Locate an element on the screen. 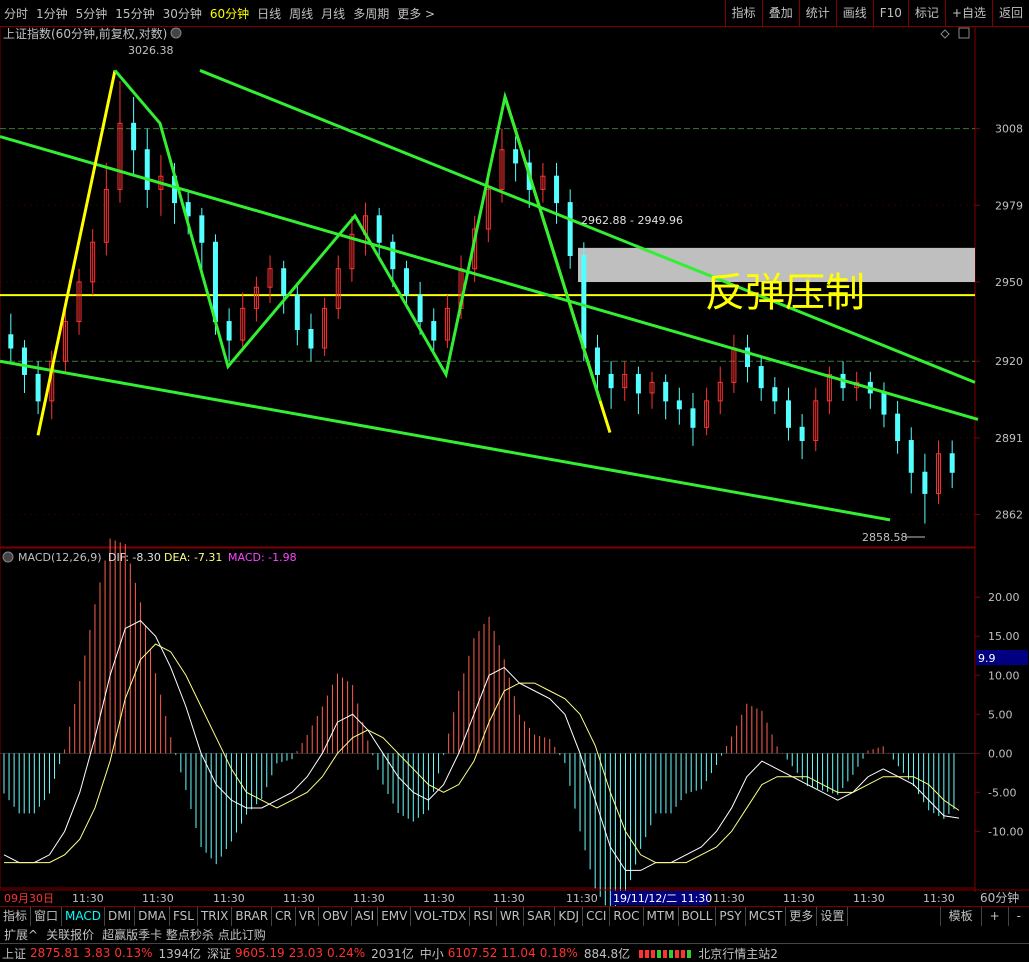 Image resolution: width=1029 pixels, height=962 pixels. macd-tick-label: 15.00 is located at coordinates (1004, 636).